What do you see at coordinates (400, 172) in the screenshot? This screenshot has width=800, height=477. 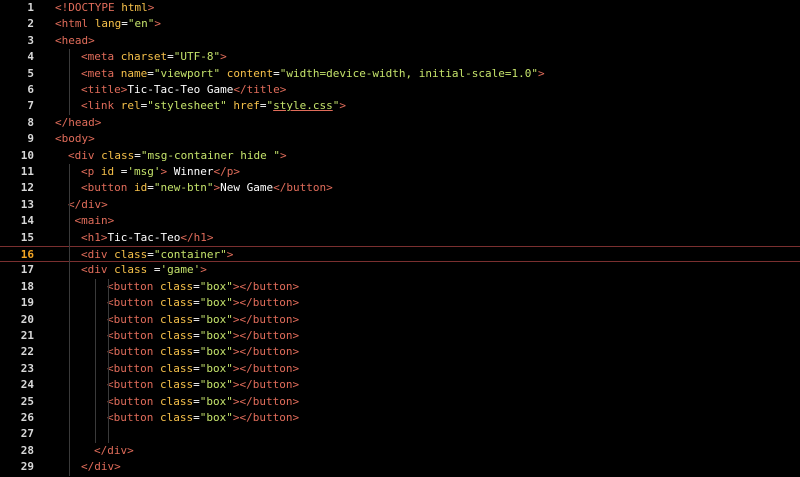 I see `code-line: 11 <p id ='msg'> Winner</p>` at bounding box center [400, 172].